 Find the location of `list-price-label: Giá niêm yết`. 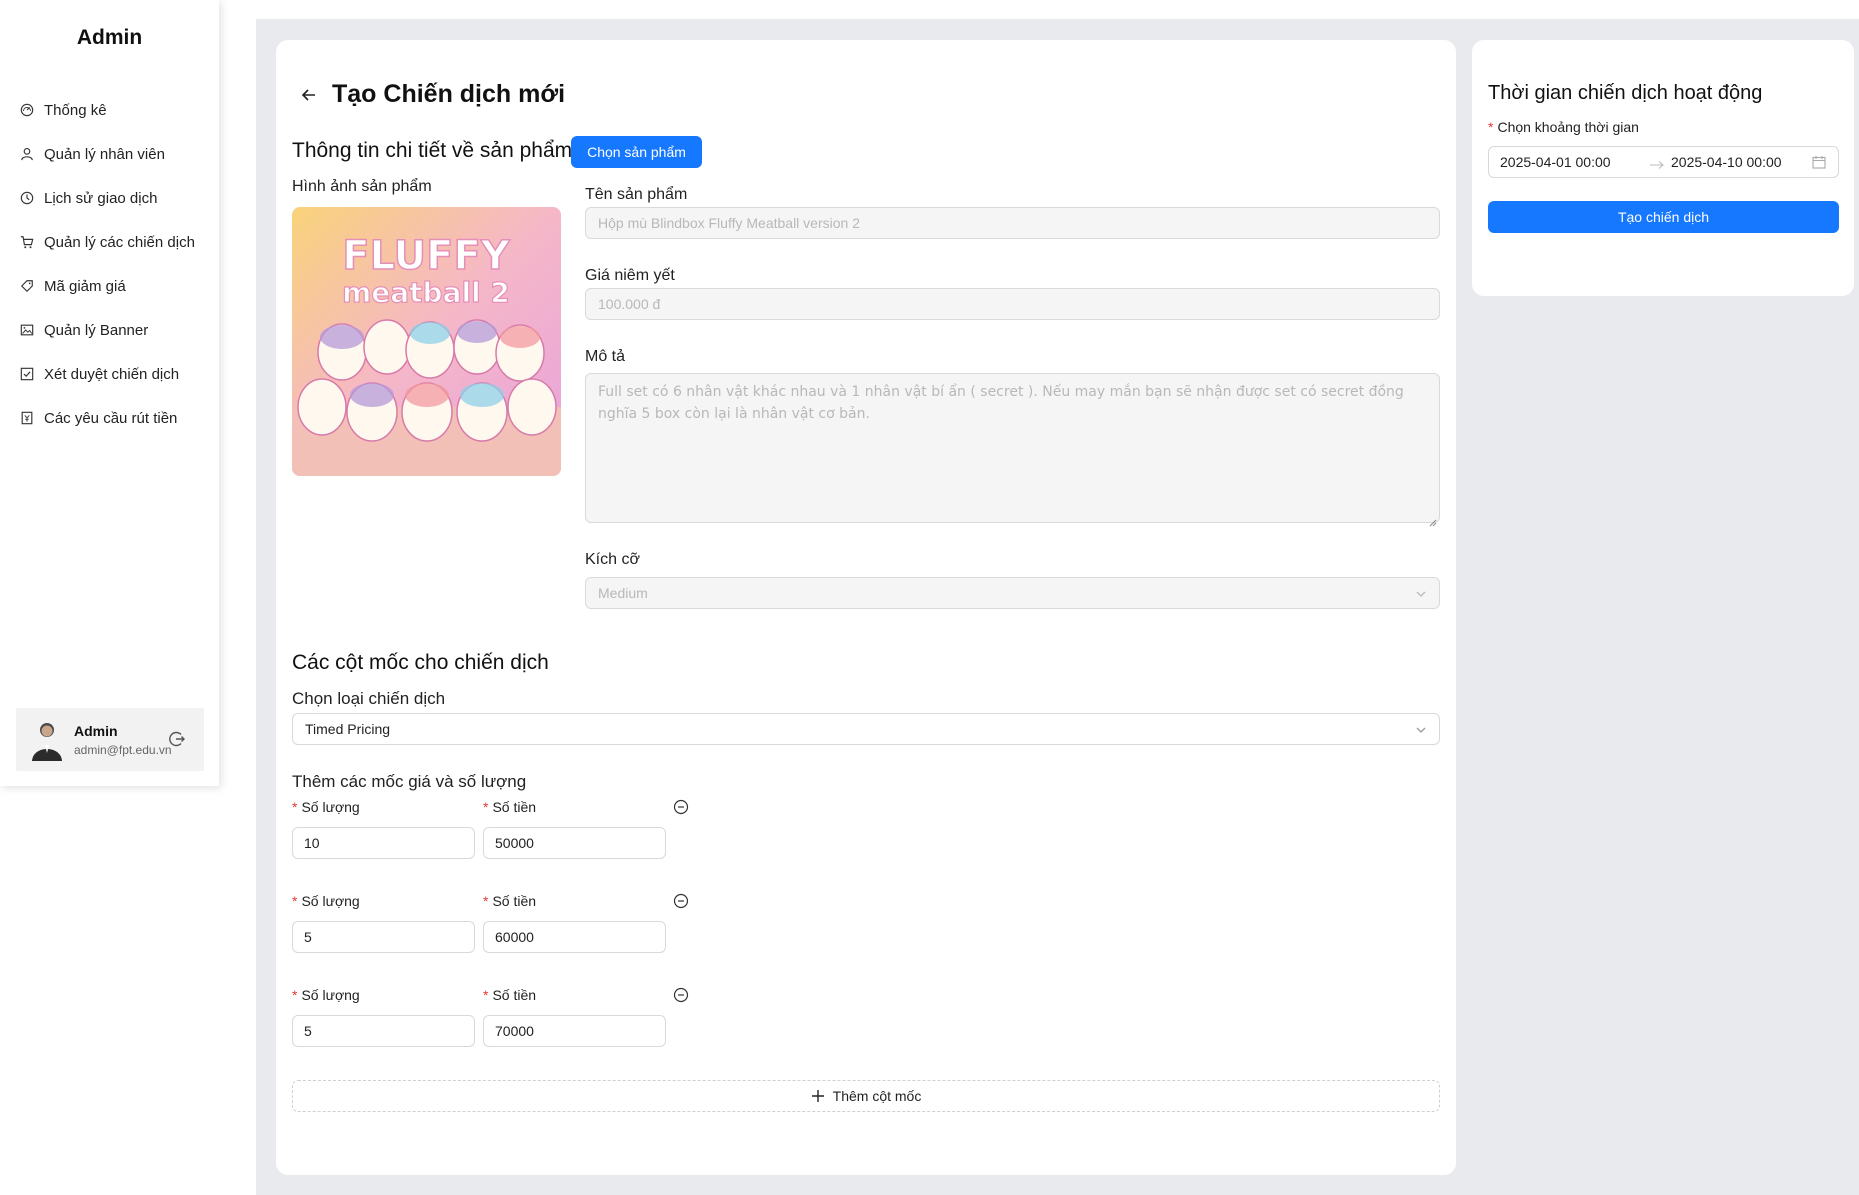

list-price-label: Giá niêm yết is located at coordinates (630, 275).